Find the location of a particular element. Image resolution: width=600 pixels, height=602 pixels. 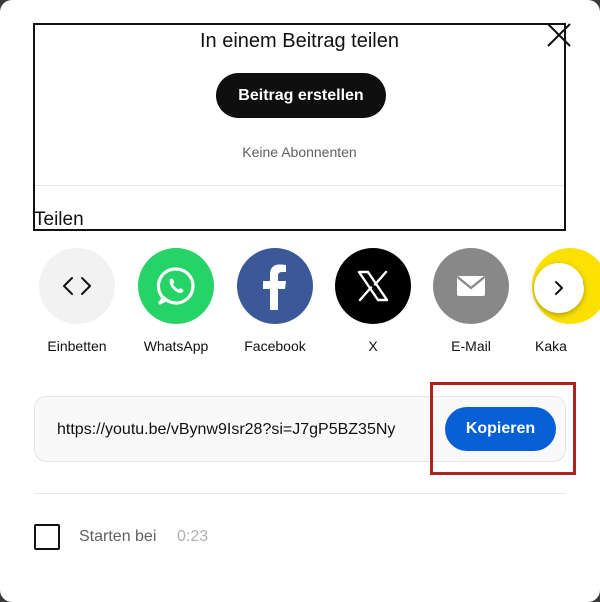

share-item-x: X is located at coordinates (373, 301).